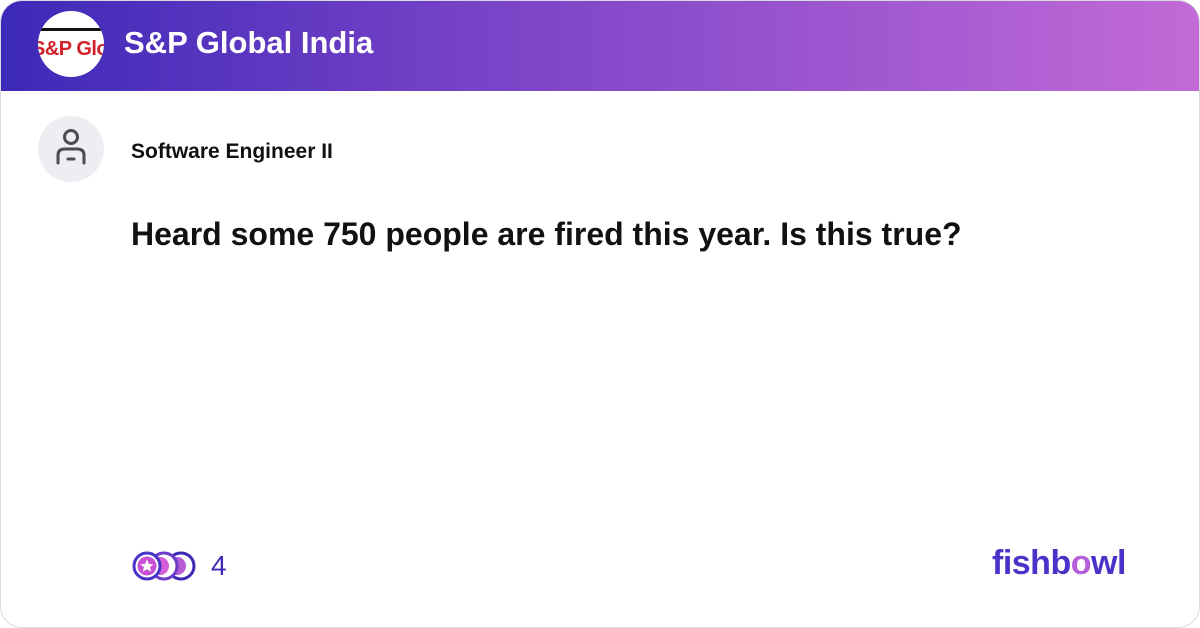  Describe the element at coordinates (1031, 563) in the screenshot. I see `brand-part-1: fishb` at that location.